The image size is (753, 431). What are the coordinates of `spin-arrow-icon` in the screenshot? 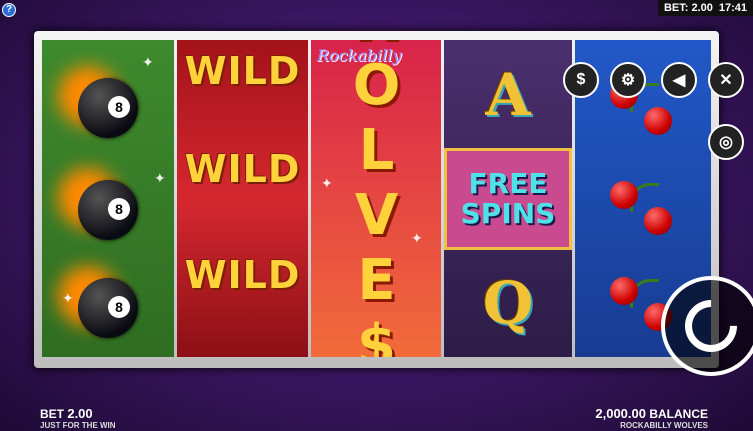 It's located at (711, 326).